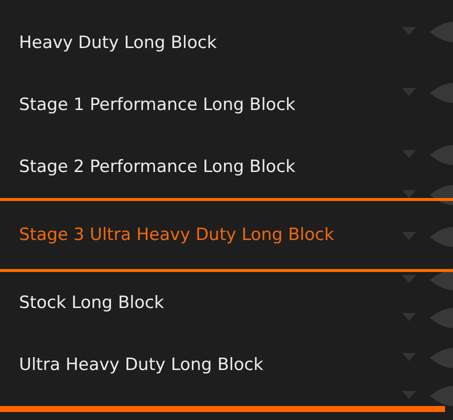  What do you see at coordinates (226, 105) in the screenshot?
I see `dropdown-option: Stage 1 Performance Long Block` at bounding box center [226, 105].